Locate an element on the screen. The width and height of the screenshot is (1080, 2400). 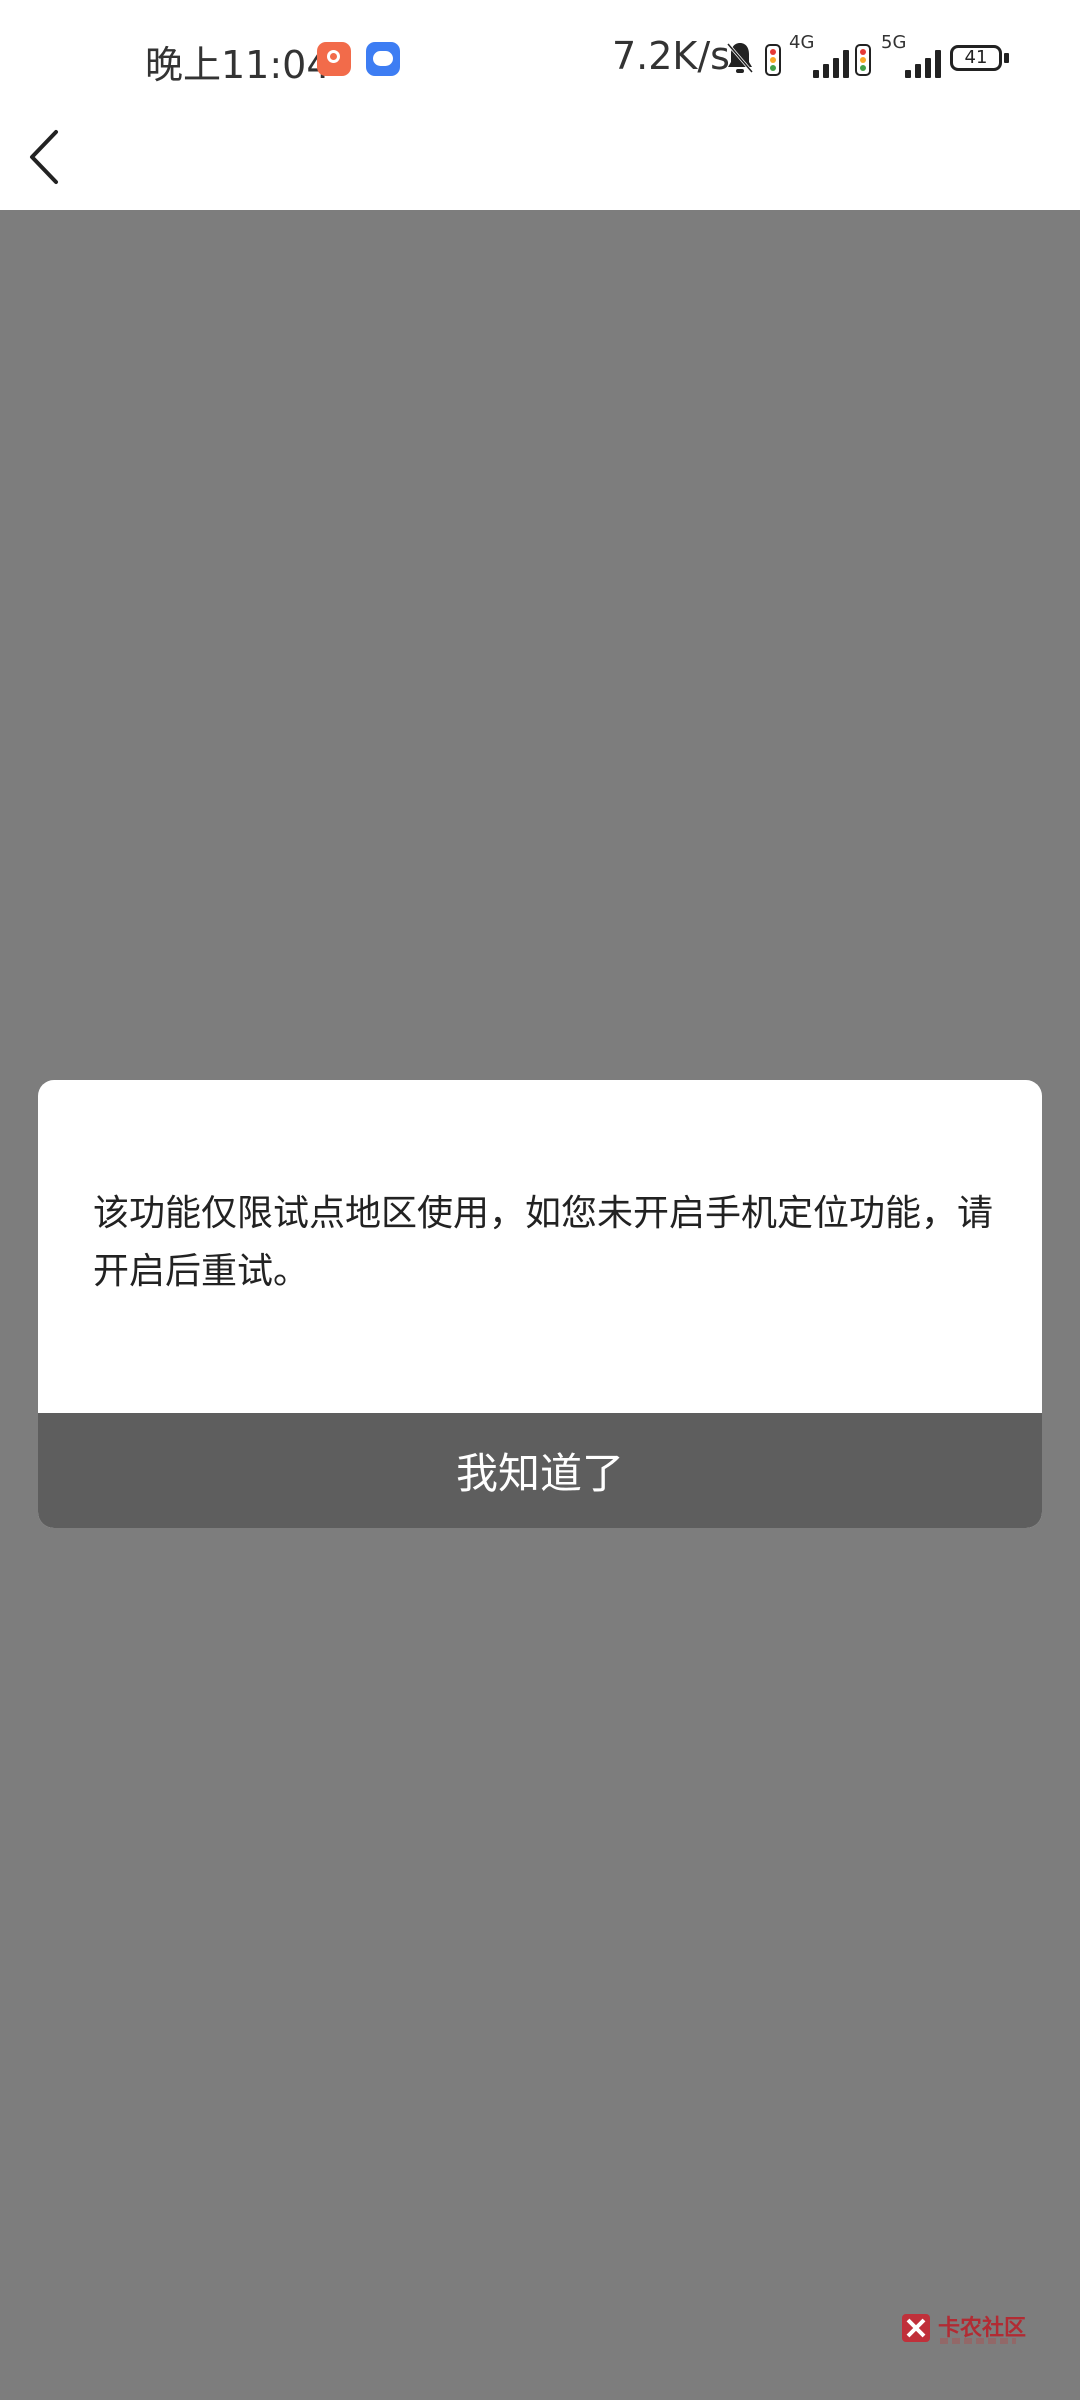
sim1-network-tag: 4G is located at coordinates (802, 42).